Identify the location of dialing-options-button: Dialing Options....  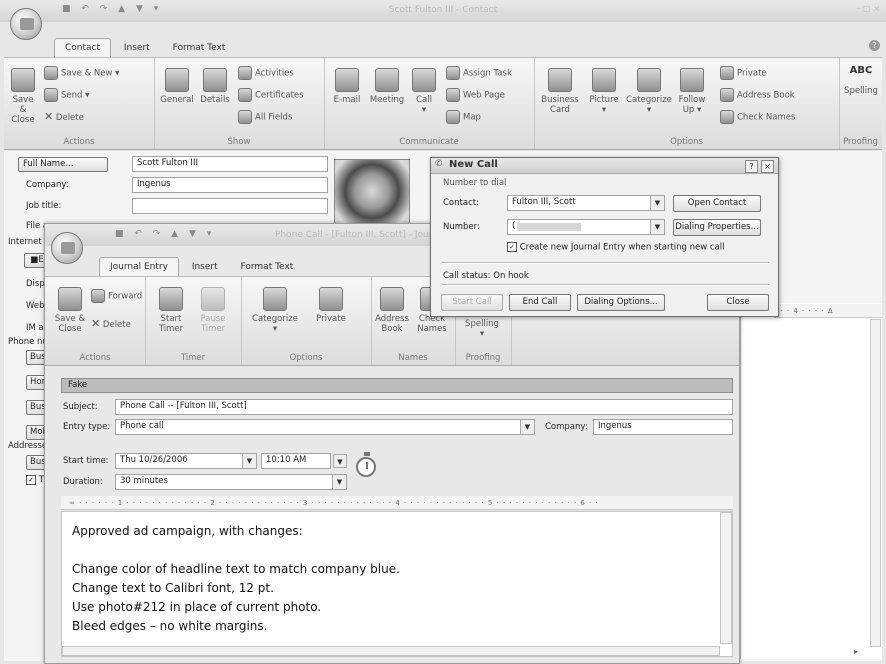
(621, 302).